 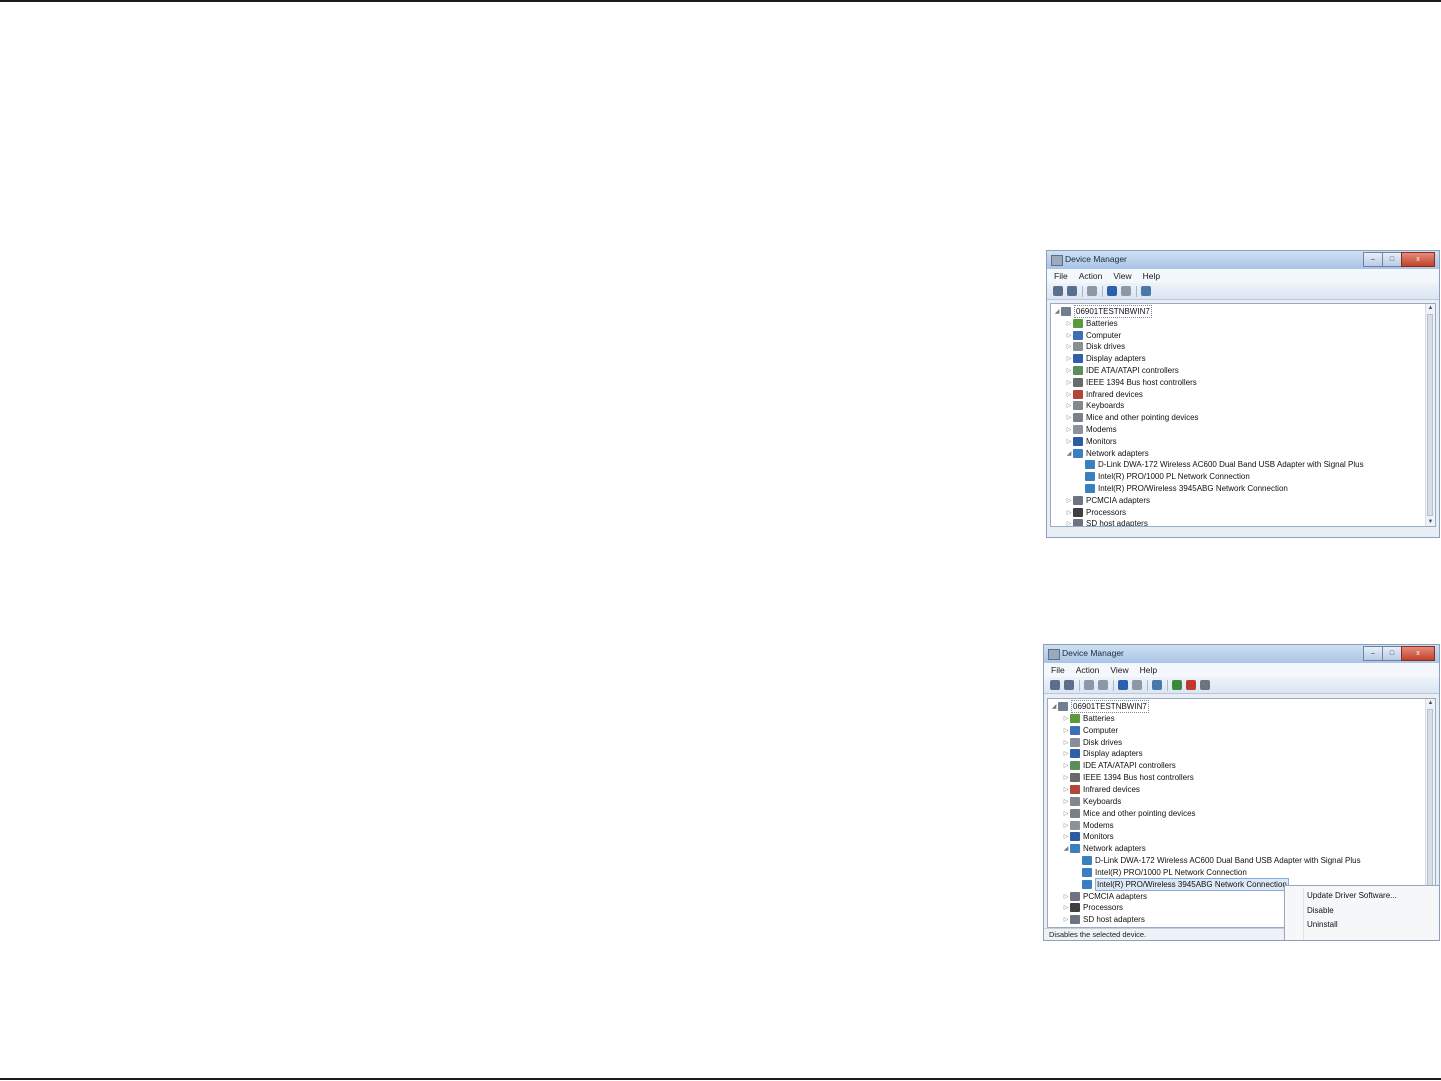 I want to click on tree-item: ▷ Modems, so click(x=1088, y=825).